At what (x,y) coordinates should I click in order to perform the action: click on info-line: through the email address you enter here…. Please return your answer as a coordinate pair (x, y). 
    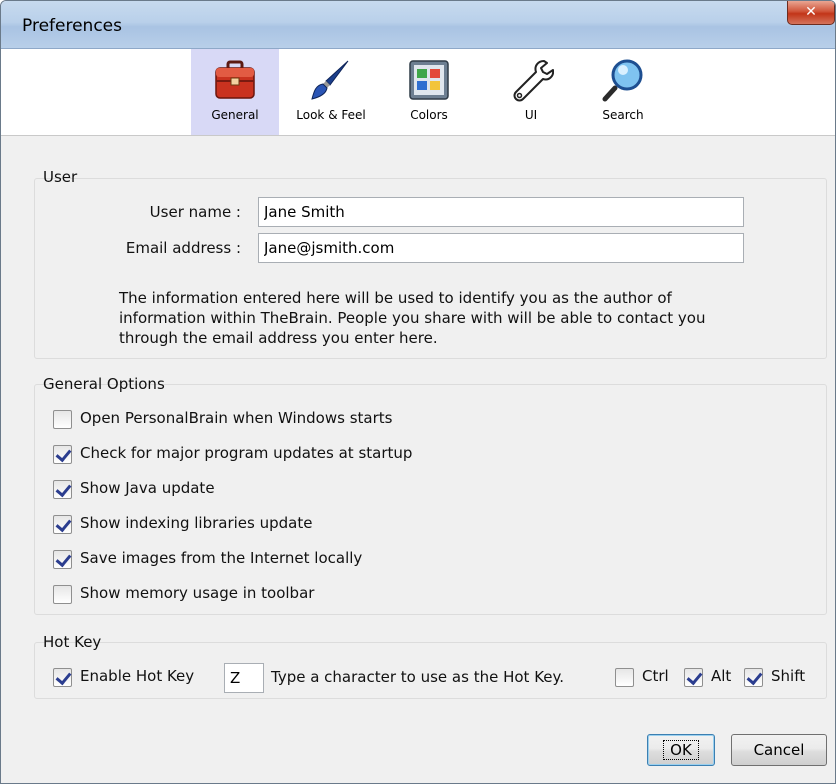
    Looking at the image, I should click on (278, 338).